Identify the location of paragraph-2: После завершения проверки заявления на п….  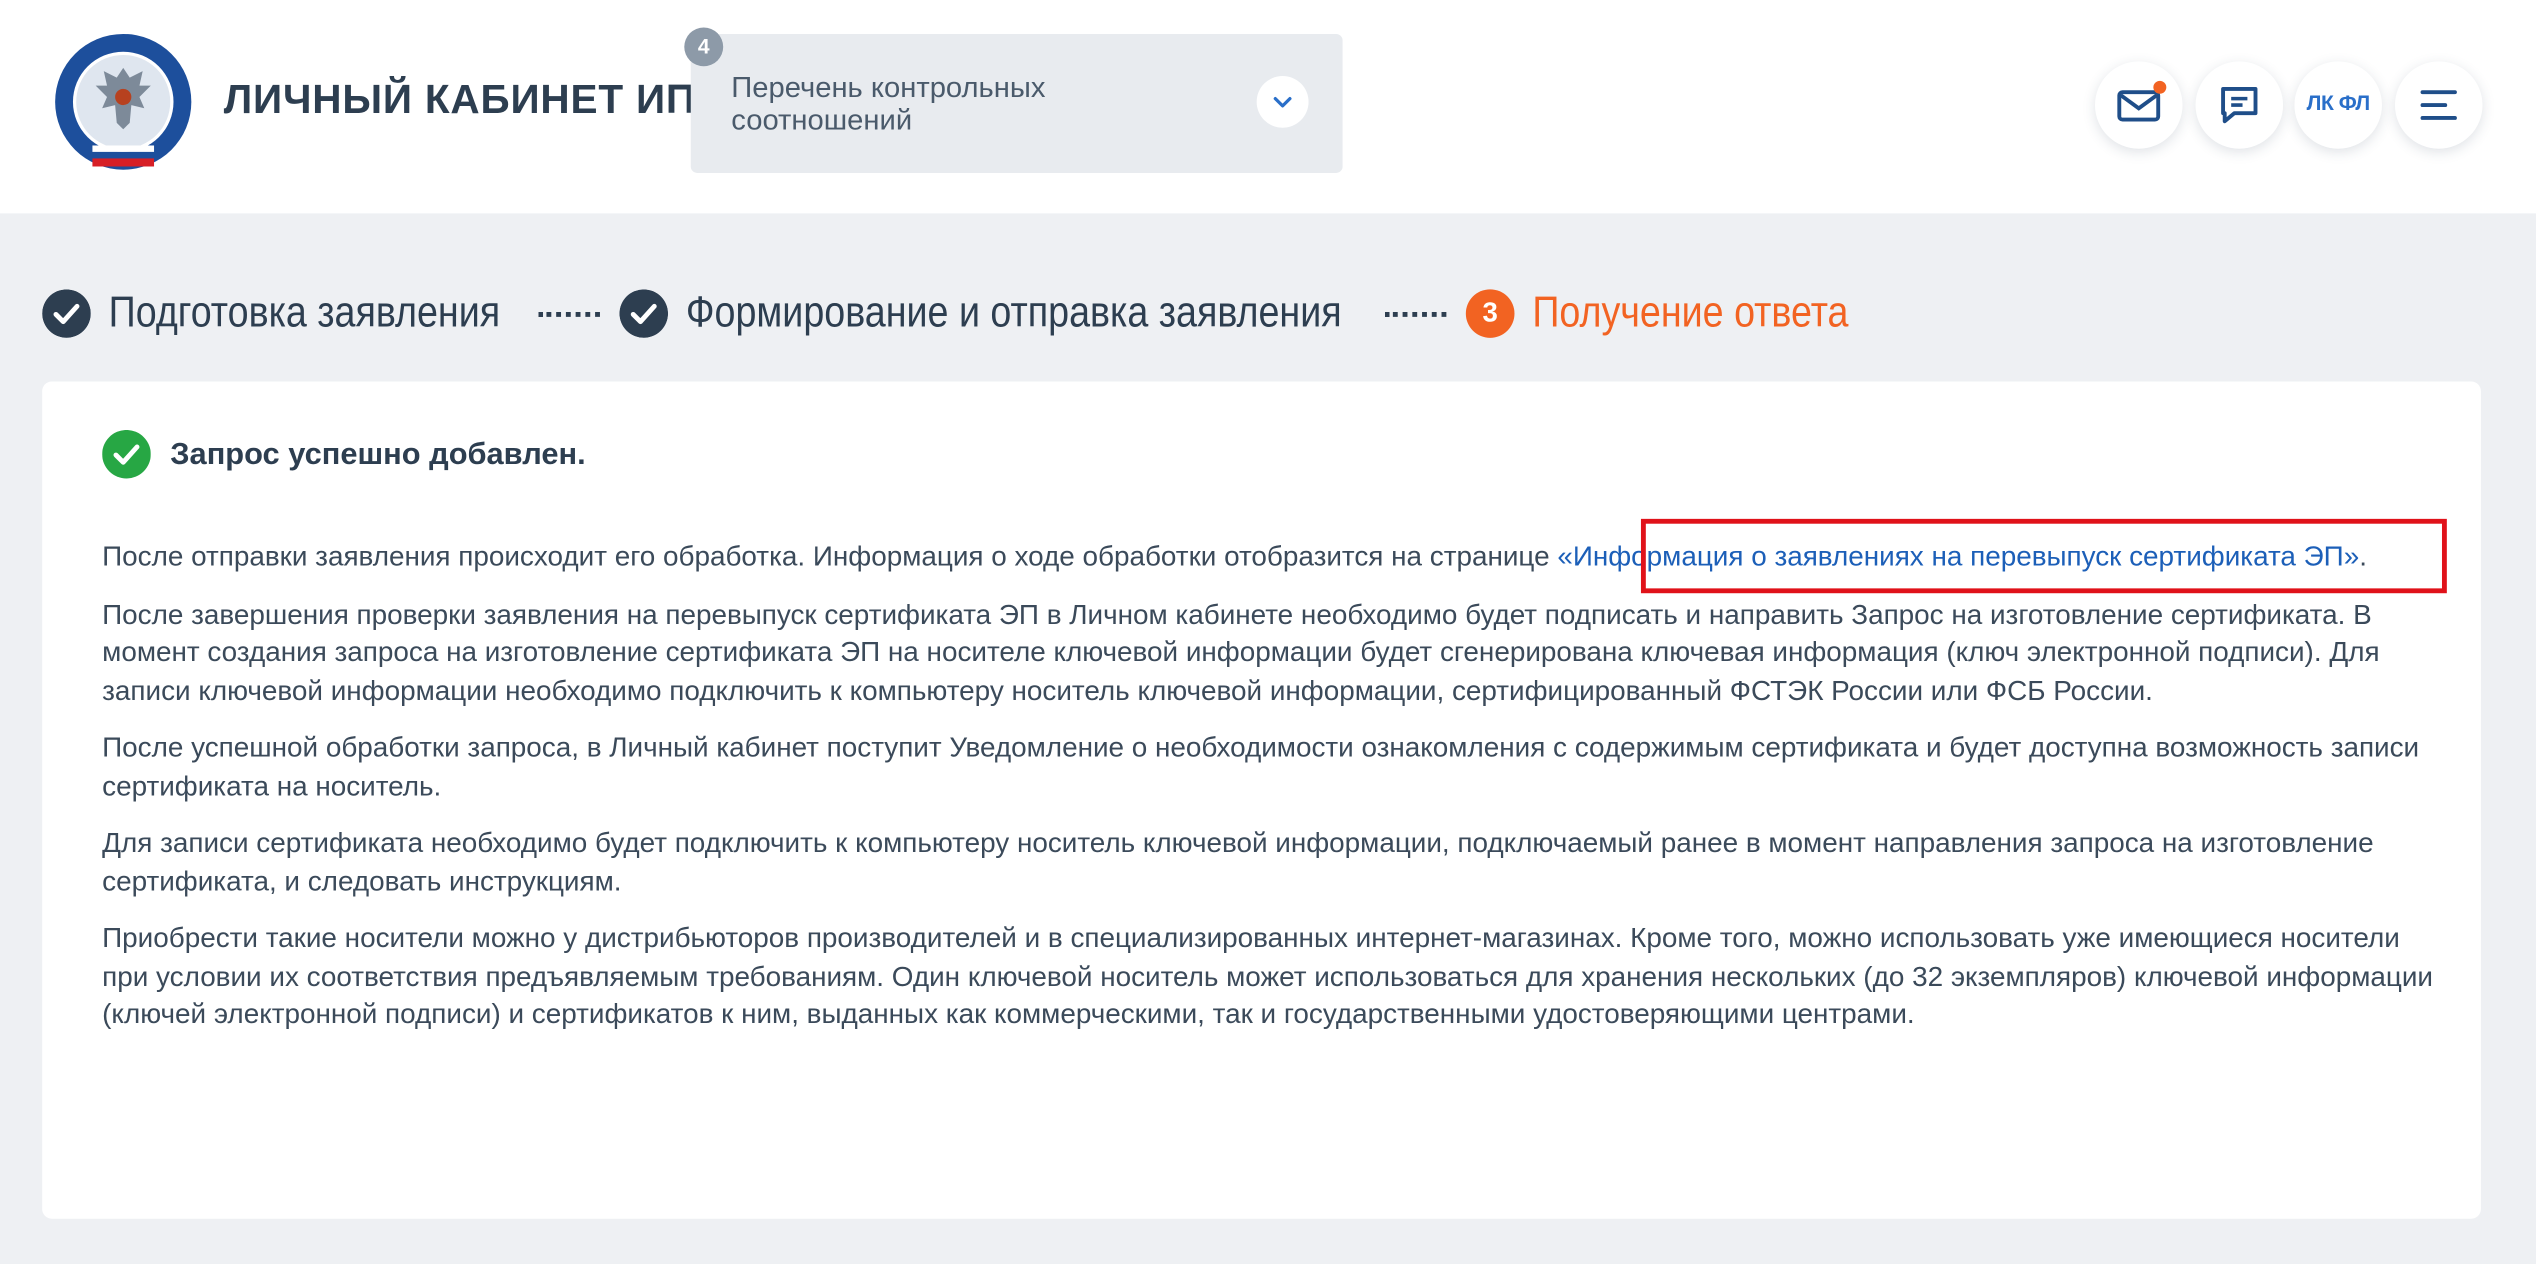
(1241, 651).